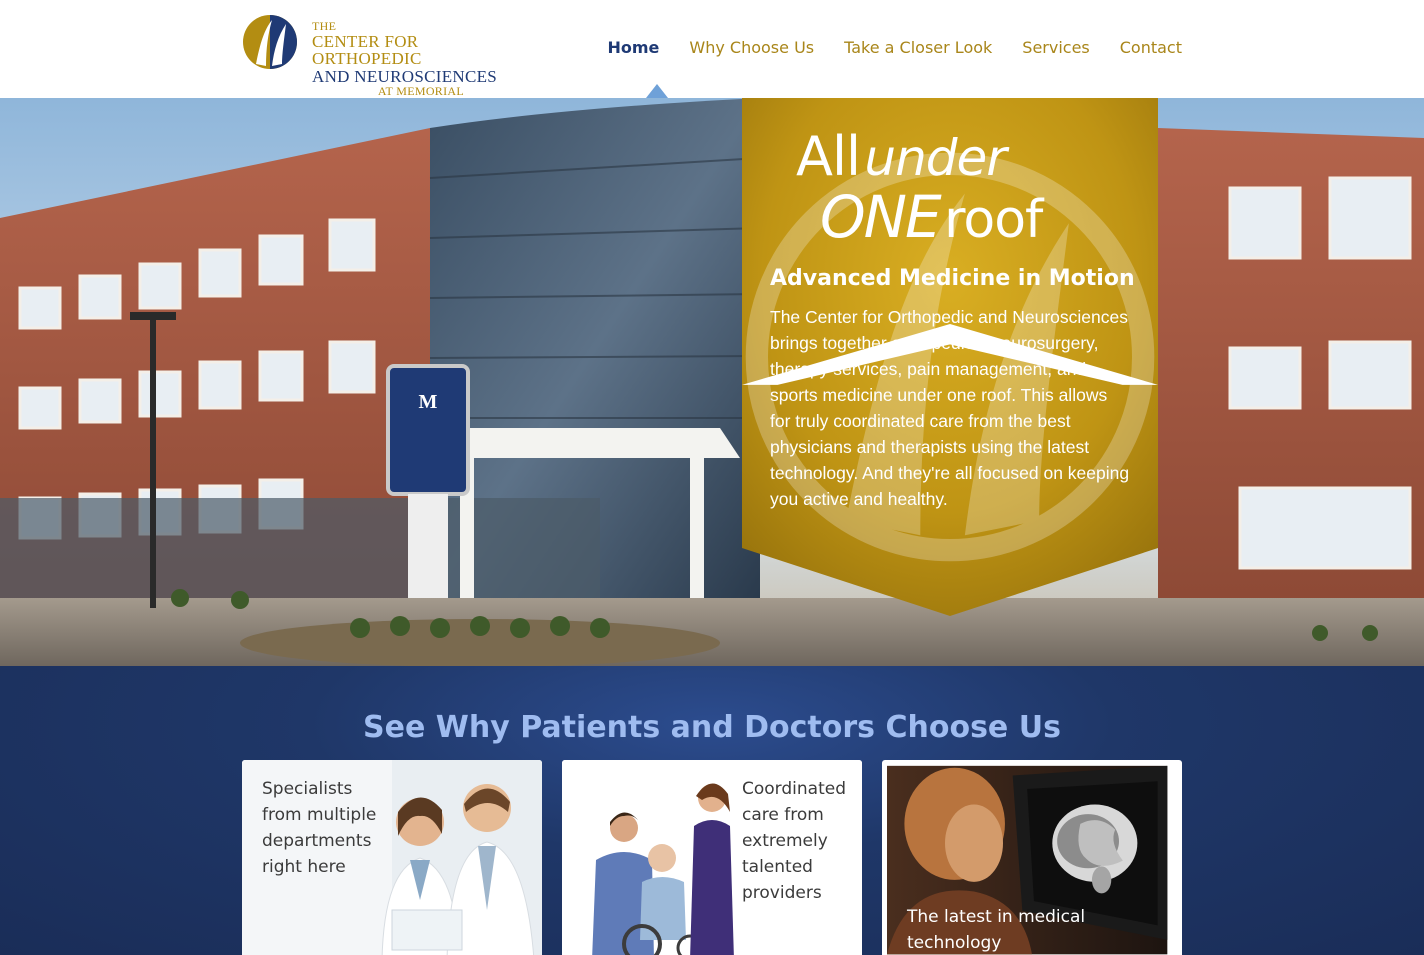  I want to click on sign-letter: M, so click(428, 402).